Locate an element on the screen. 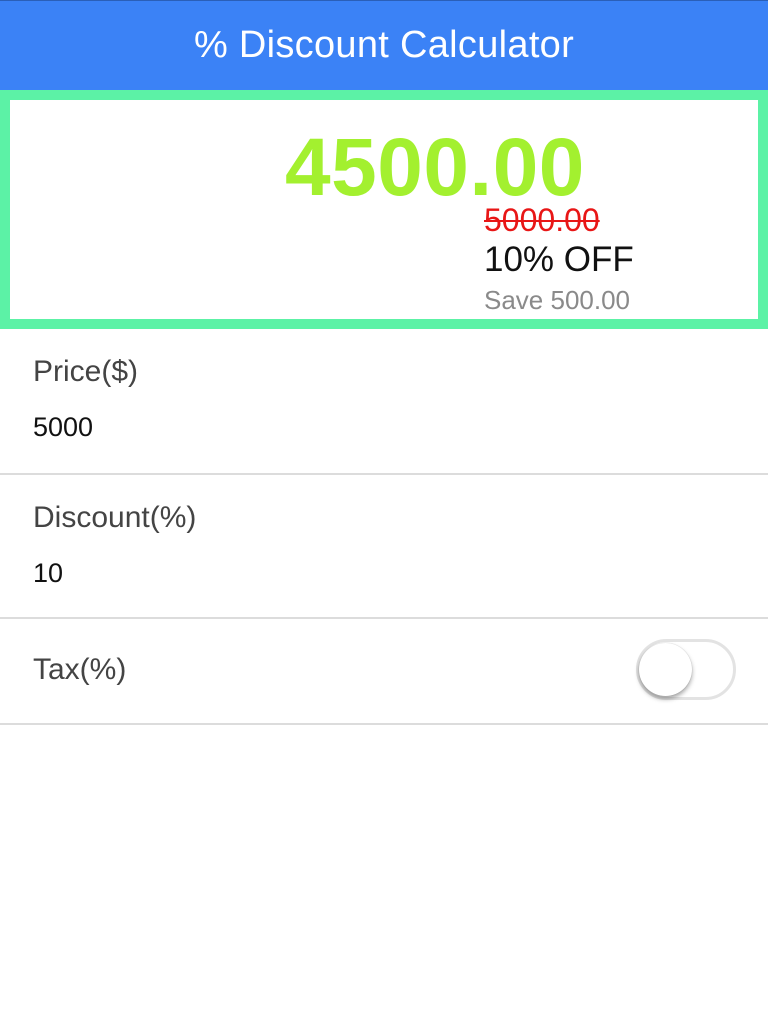 The width and height of the screenshot is (768, 1033). price-input is located at coordinates (333, 427).